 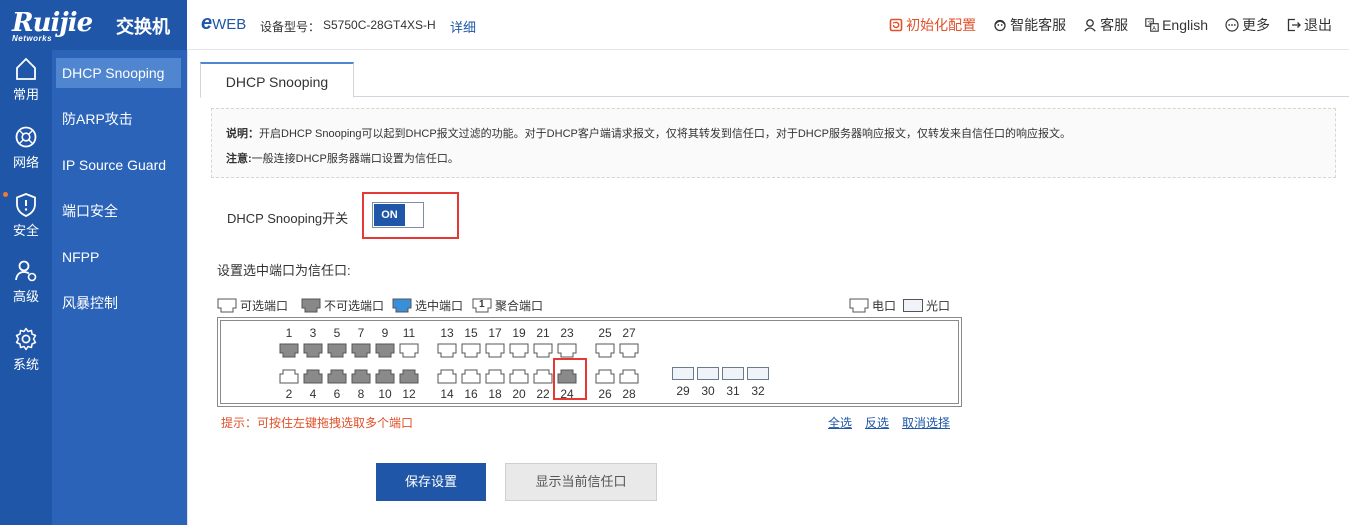 What do you see at coordinates (1247, 25) in the screenshot?
I see `more-button: 更多` at bounding box center [1247, 25].